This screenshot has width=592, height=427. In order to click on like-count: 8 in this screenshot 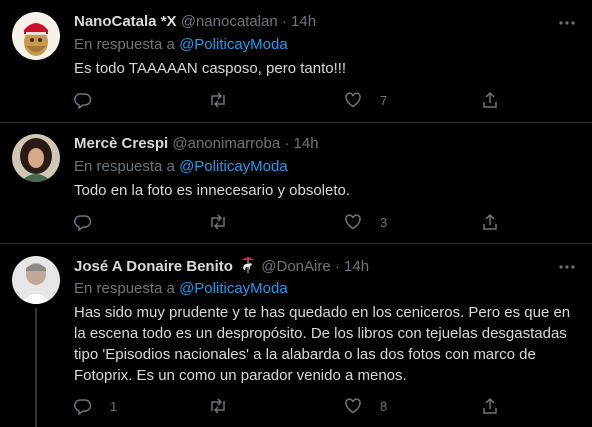, I will do `click(384, 406)`.